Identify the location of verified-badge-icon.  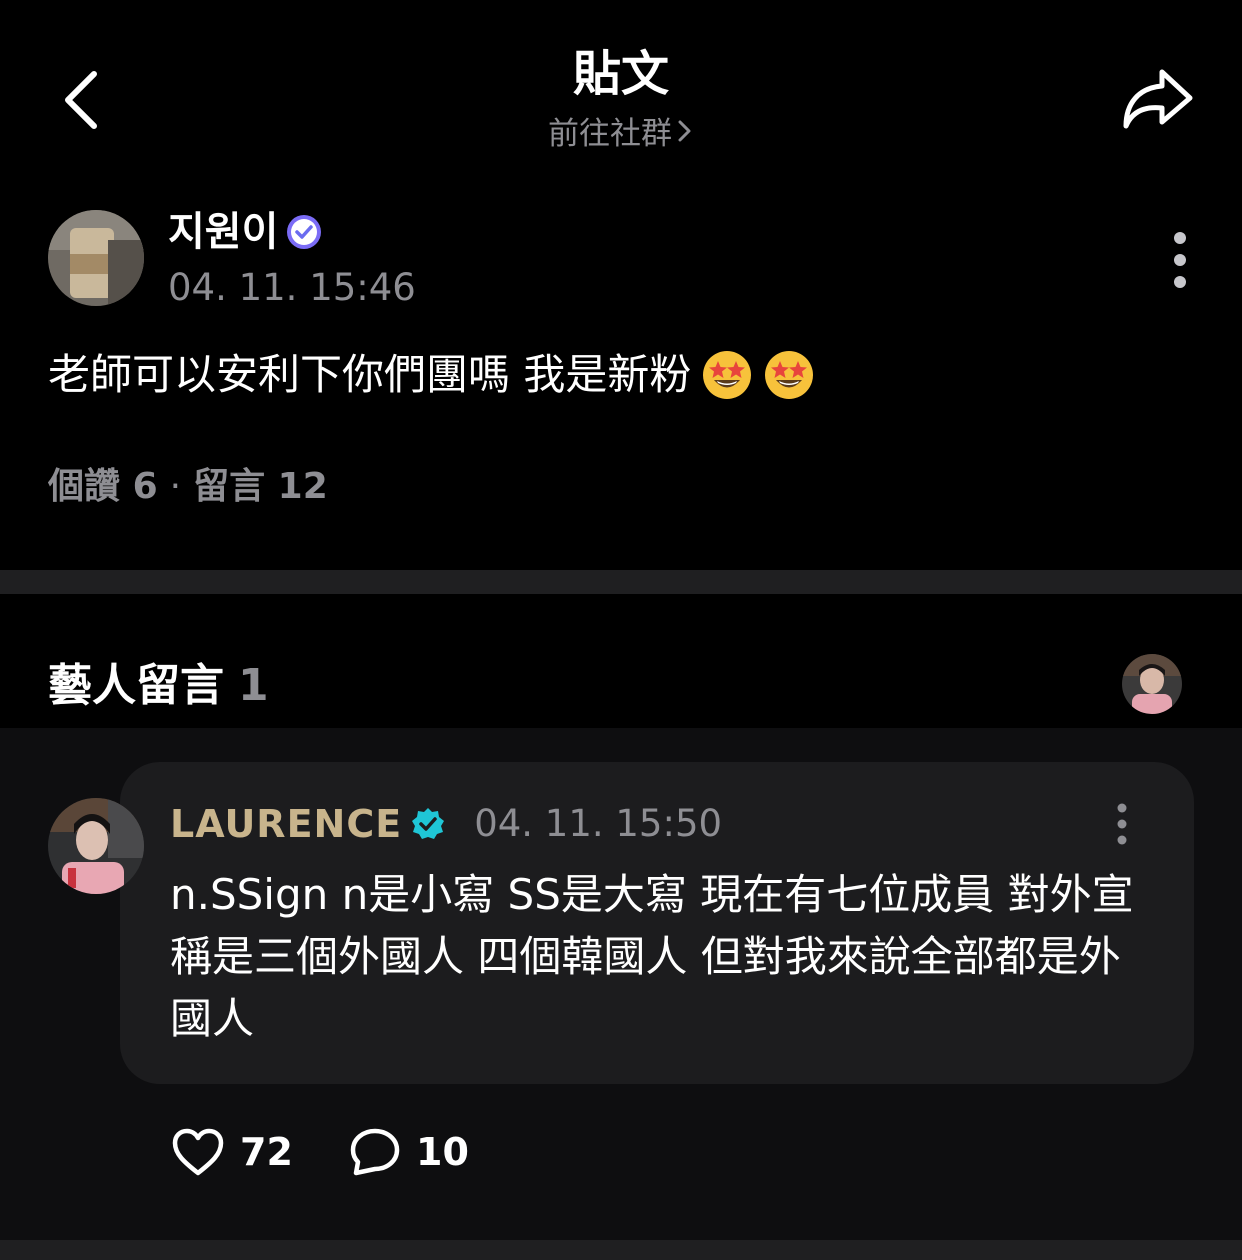
(304, 232).